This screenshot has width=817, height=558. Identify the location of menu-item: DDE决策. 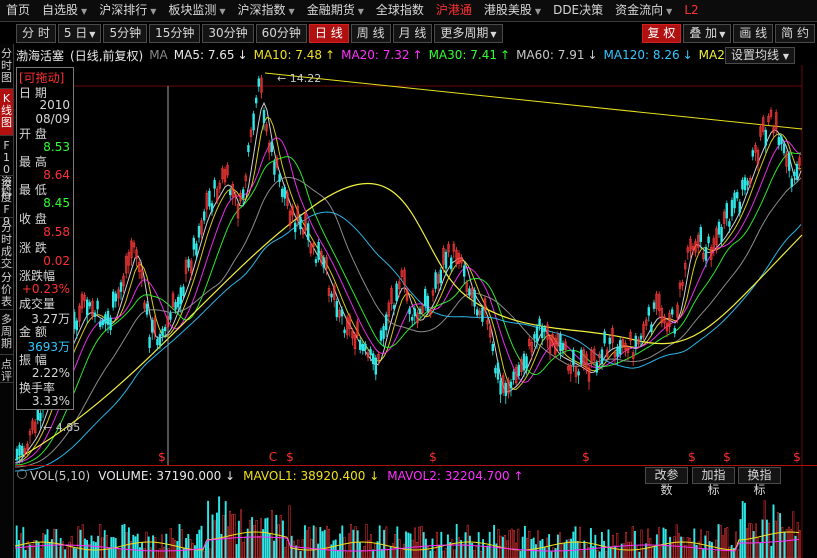
(578, 10).